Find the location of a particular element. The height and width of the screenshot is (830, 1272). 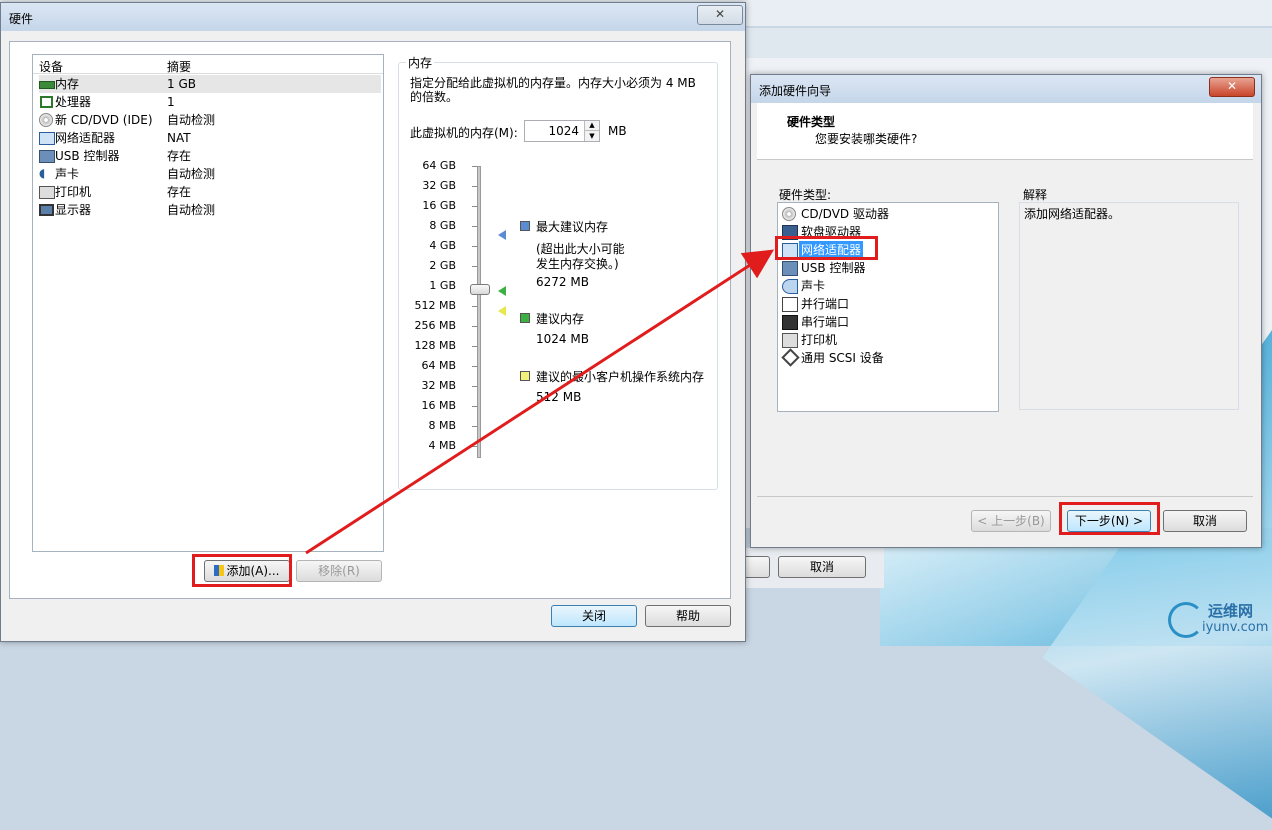

annotation-arrow-line is located at coordinates (540, 402).